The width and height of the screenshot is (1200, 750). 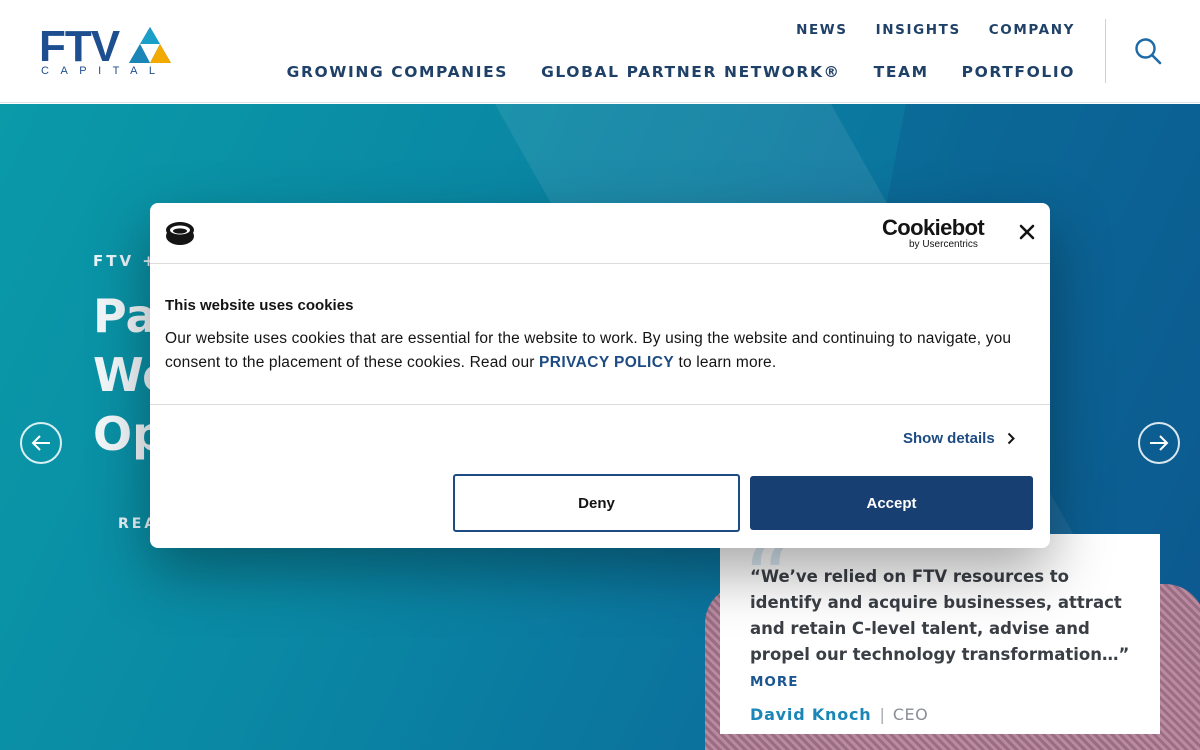 What do you see at coordinates (606, 362) in the screenshot?
I see `privacy-policy-link: PRIVACY POLICY` at bounding box center [606, 362].